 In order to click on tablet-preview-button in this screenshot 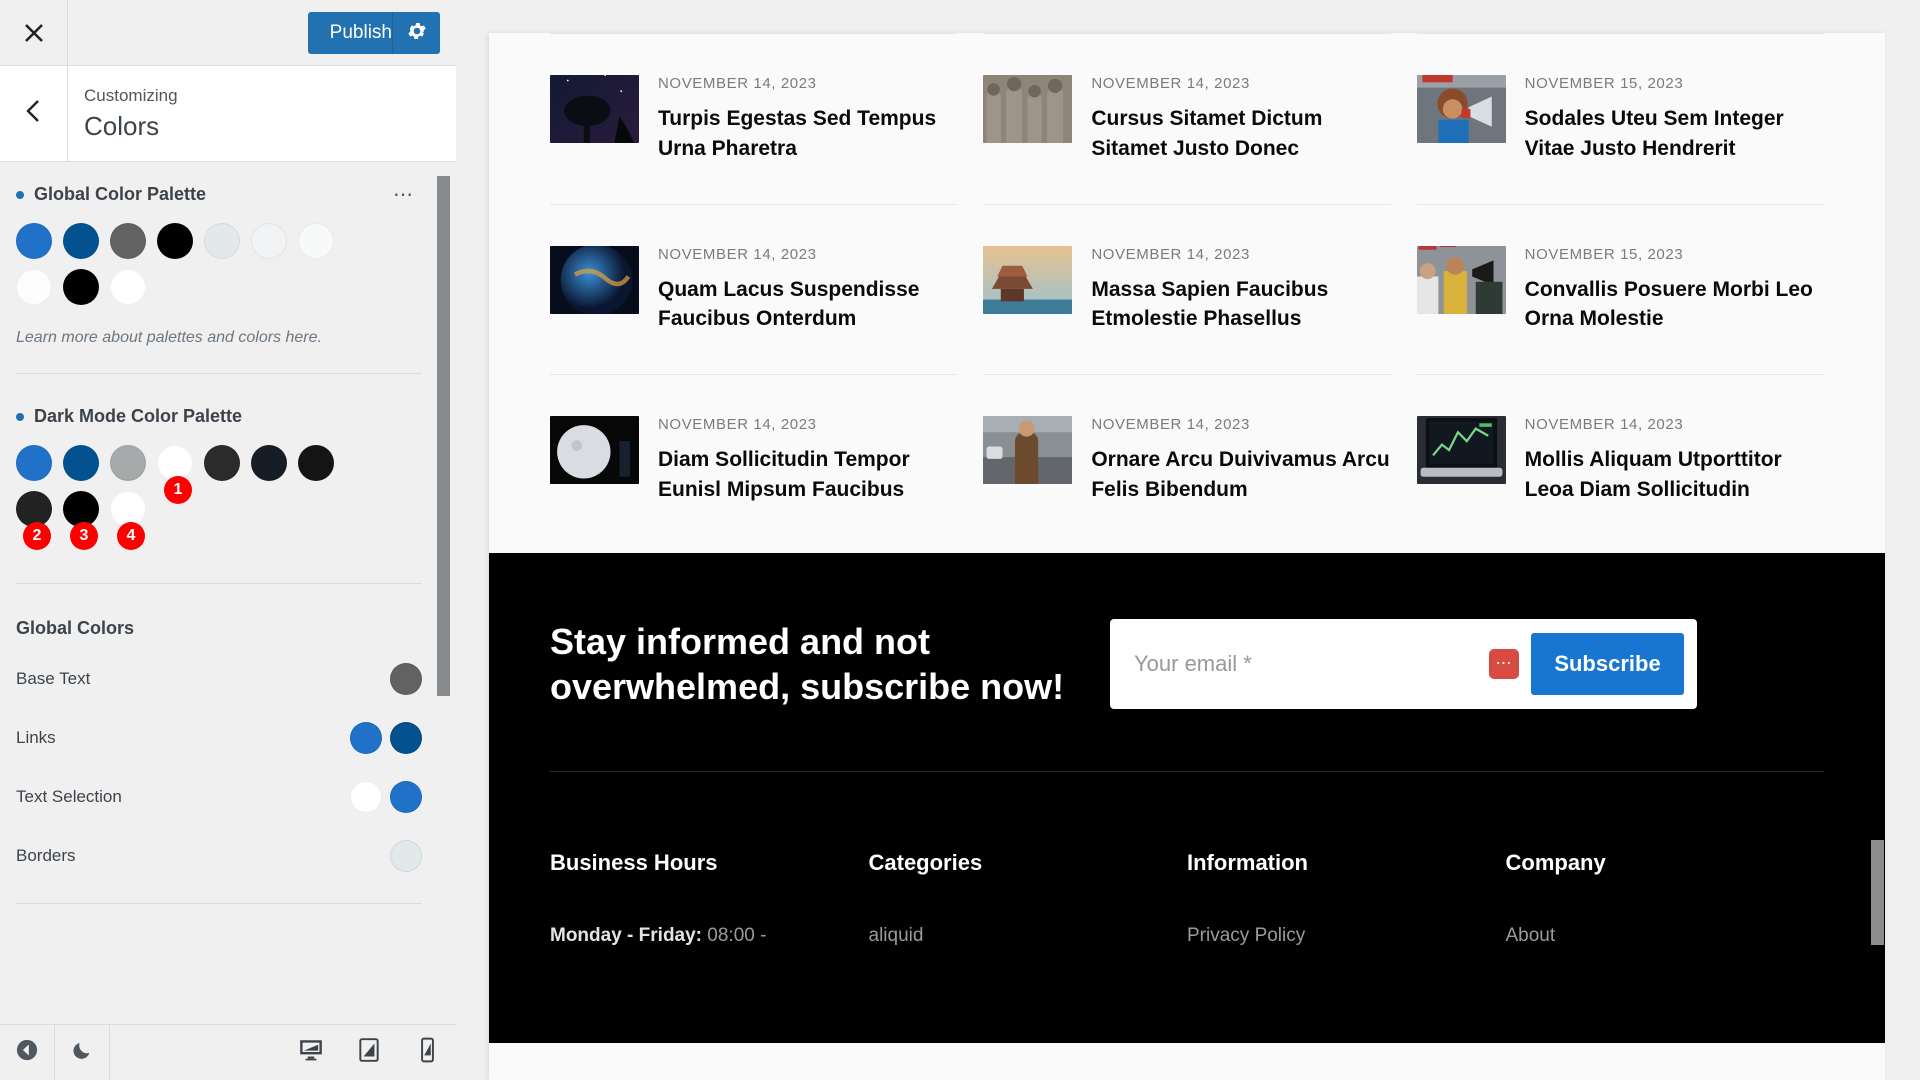, I will do `click(369, 1052)`.